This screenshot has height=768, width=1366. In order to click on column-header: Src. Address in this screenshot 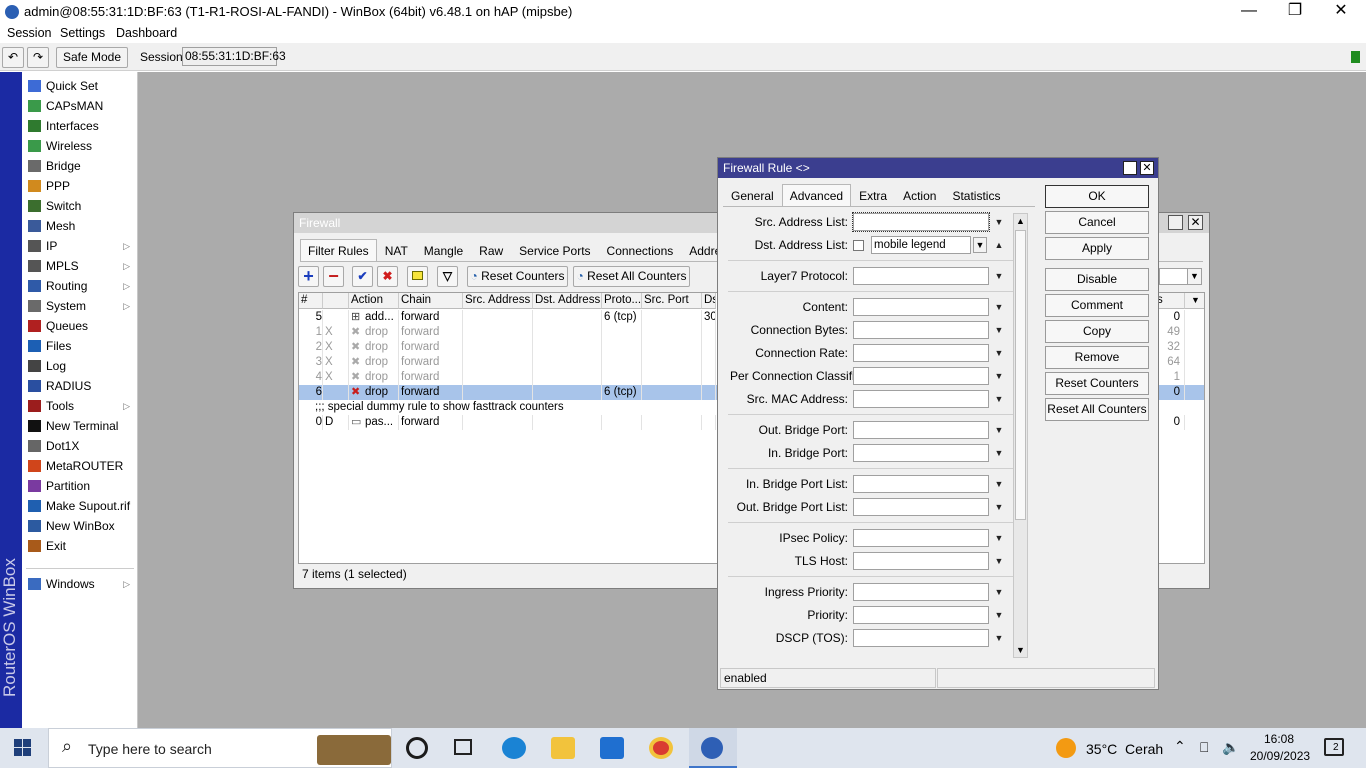, I will do `click(498, 301)`.